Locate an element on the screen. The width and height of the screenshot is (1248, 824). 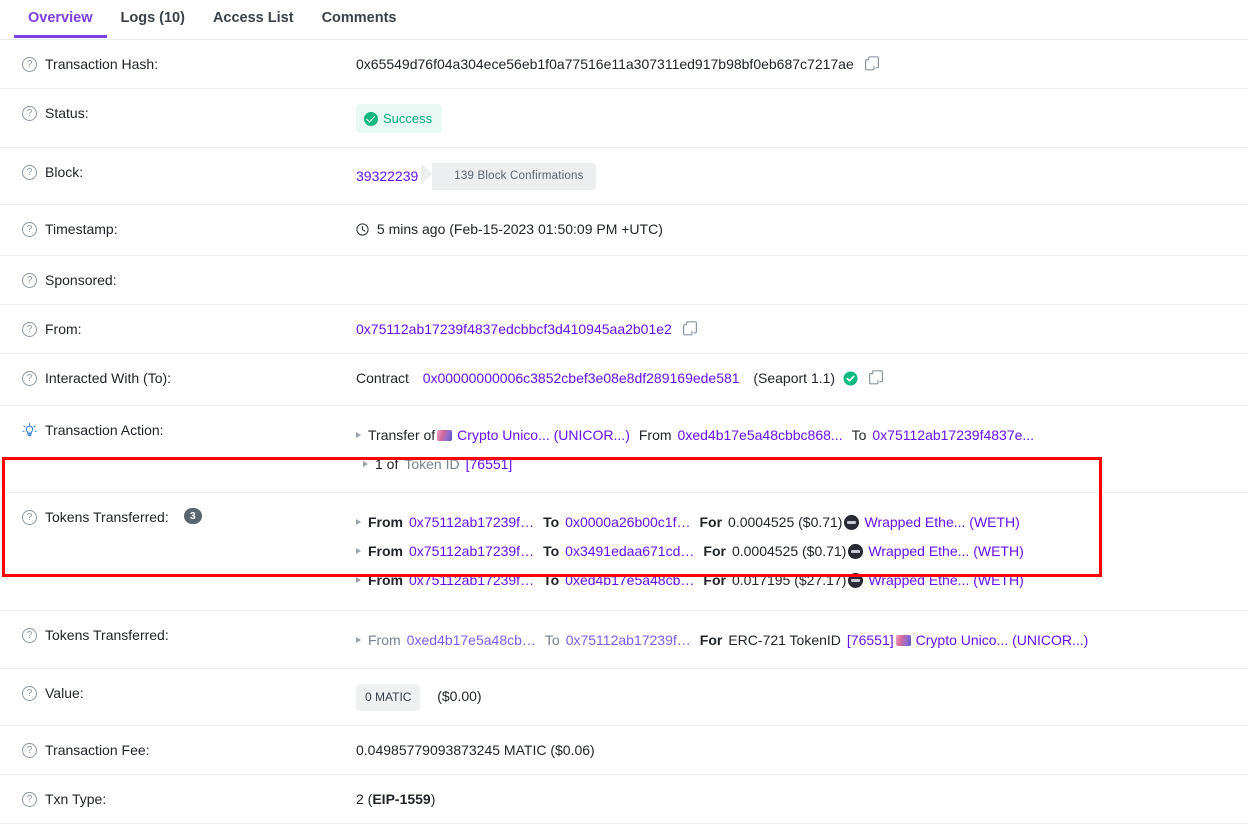
label-text: Transaction Hash: is located at coordinates (102, 64).